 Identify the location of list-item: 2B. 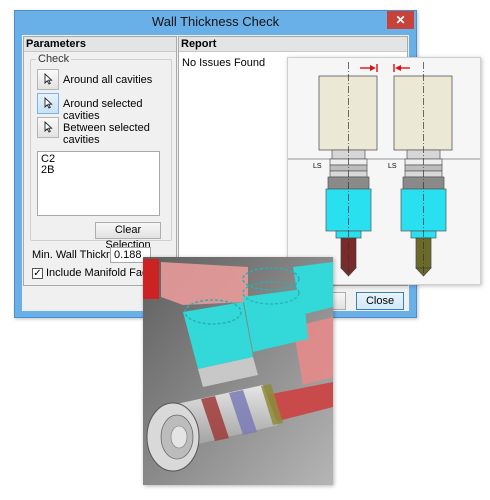
(98, 170).